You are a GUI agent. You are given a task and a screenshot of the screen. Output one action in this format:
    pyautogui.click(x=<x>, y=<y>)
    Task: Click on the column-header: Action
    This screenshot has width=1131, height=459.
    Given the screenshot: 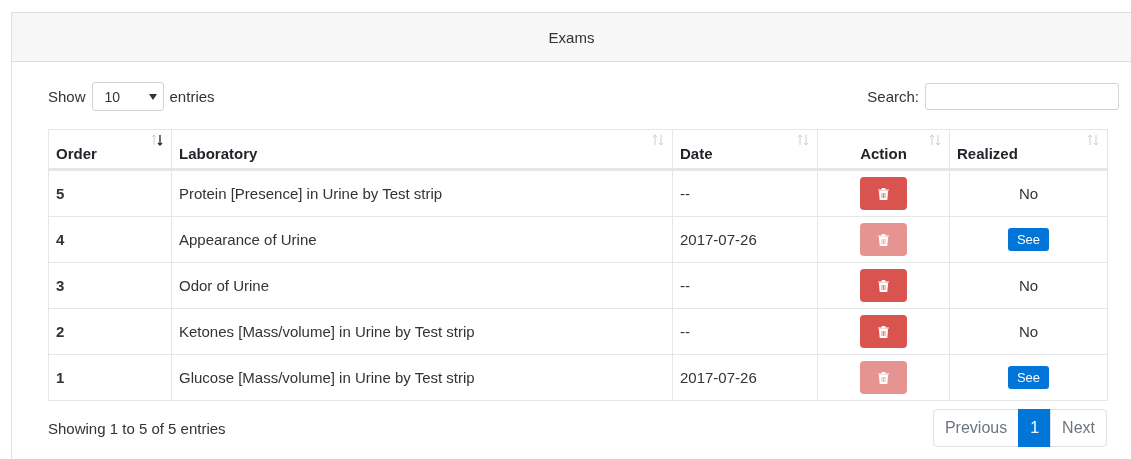 What is the action you would take?
    pyautogui.click(x=883, y=149)
    